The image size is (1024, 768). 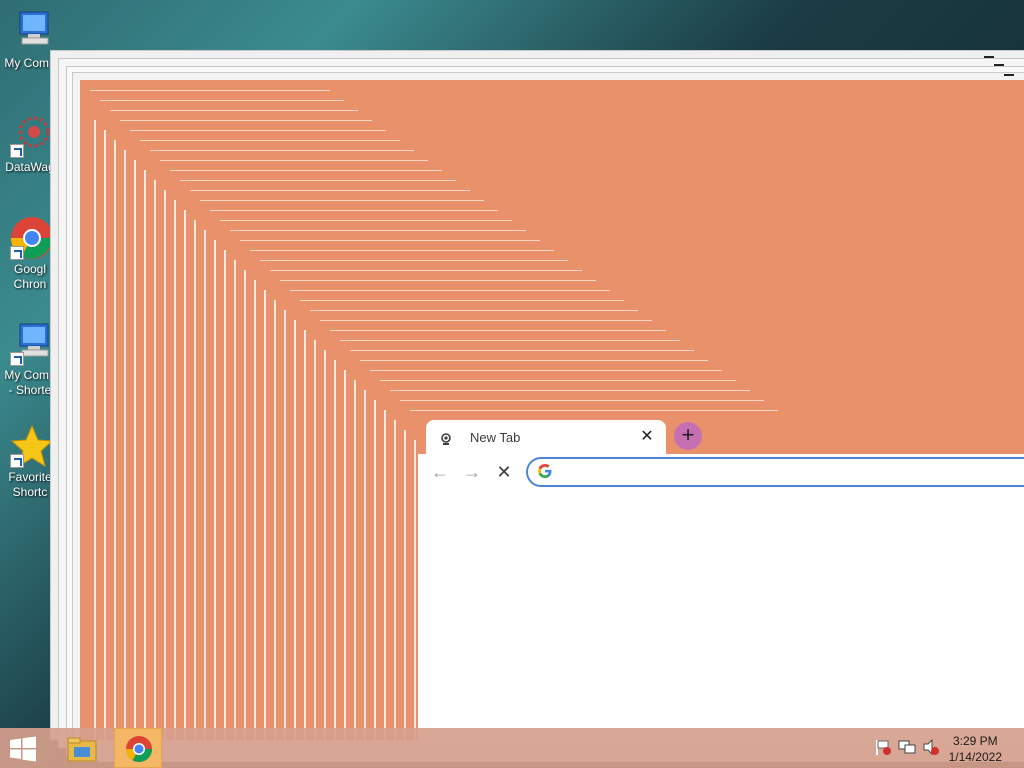 What do you see at coordinates (30, 136) in the screenshot?
I see `datawagon-icon` at bounding box center [30, 136].